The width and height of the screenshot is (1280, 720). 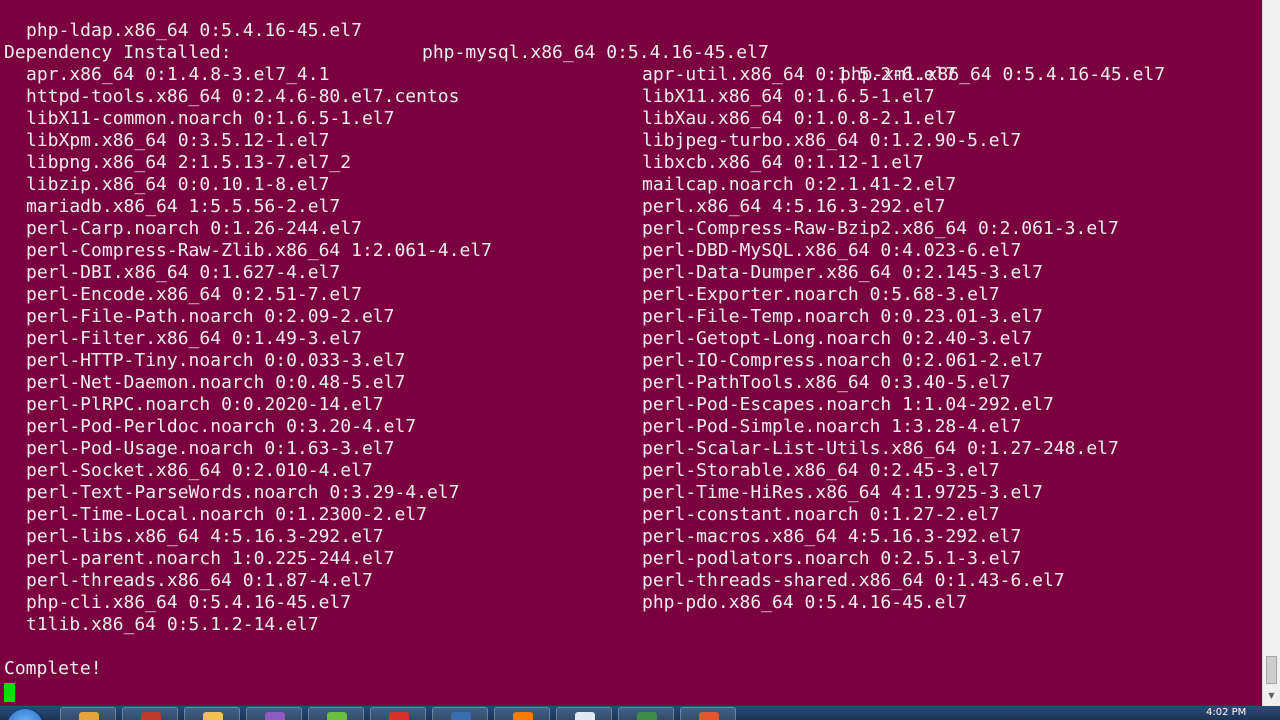 What do you see at coordinates (205, 536) in the screenshot?
I see `package-entry: perl-libs.x86_64 4:5.16.3-292.el7` at bounding box center [205, 536].